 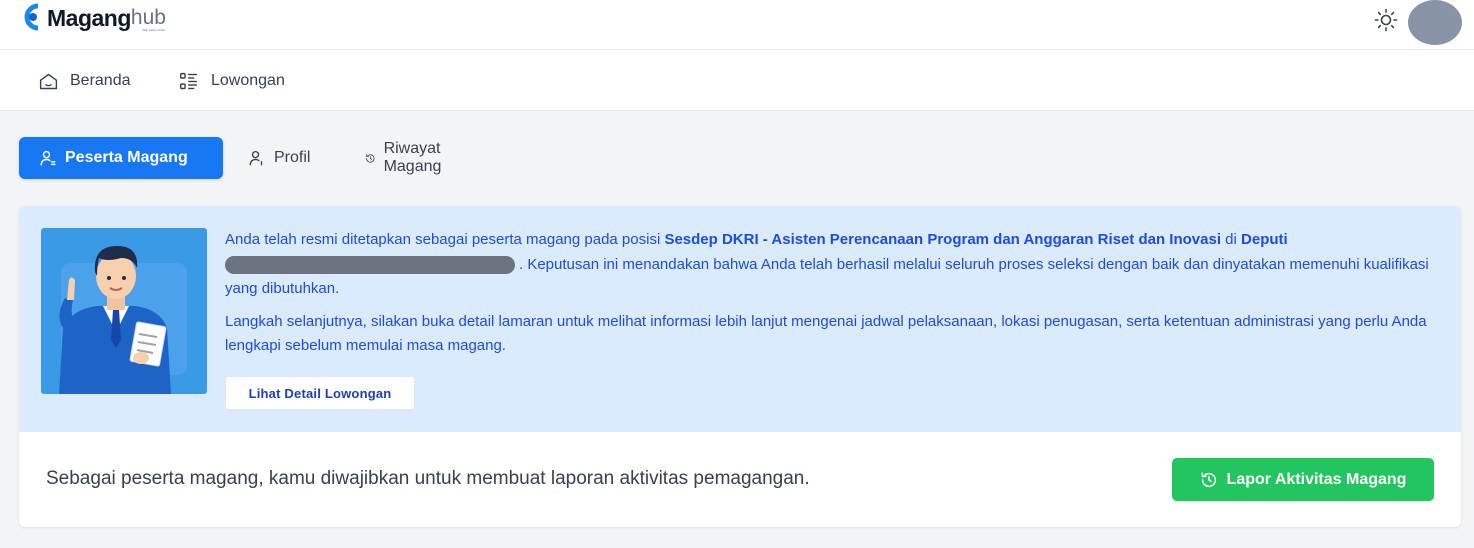 I want to click on sun-icon, so click(x=1386, y=20).